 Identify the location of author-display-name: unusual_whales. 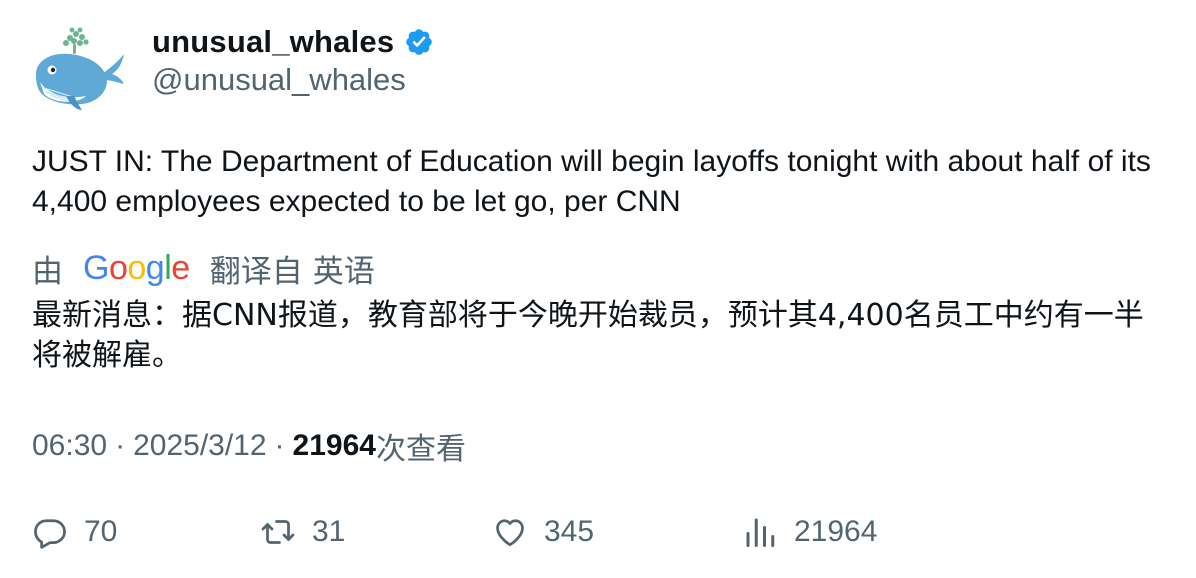
(273, 42).